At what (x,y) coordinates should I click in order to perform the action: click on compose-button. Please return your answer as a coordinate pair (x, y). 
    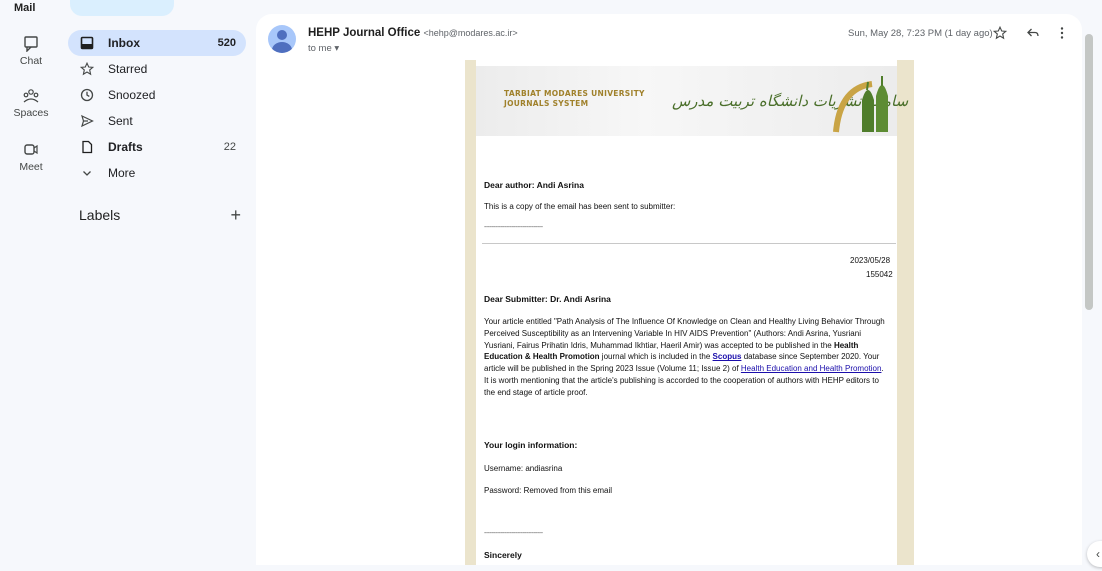
    Looking at the image, I should click on (122, 8).